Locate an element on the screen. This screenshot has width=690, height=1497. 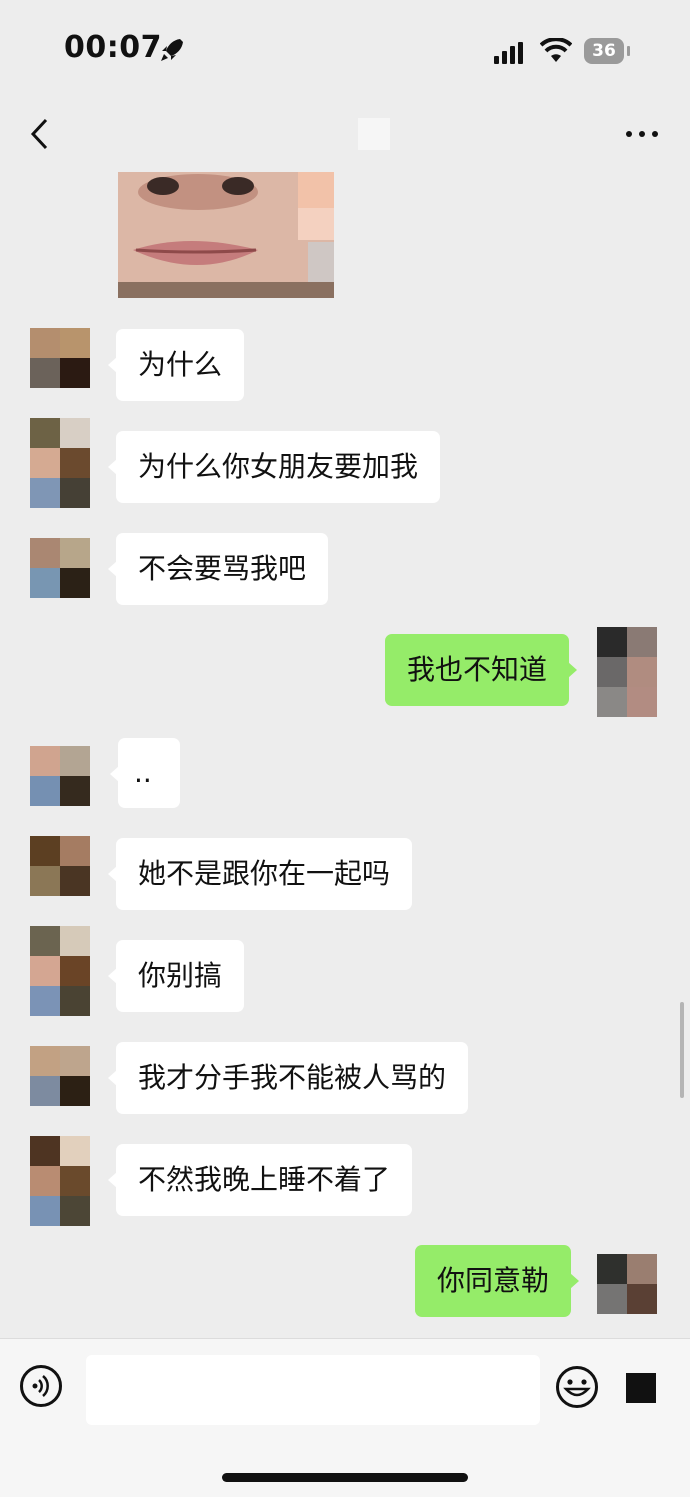
message-bubble-incoming: 为什么 is located at coordinates (176, 365).